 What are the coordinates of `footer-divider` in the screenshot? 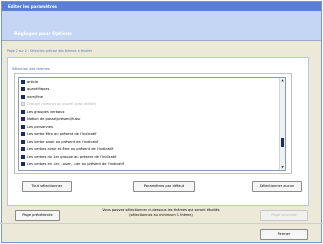 It's located at (161, 223).